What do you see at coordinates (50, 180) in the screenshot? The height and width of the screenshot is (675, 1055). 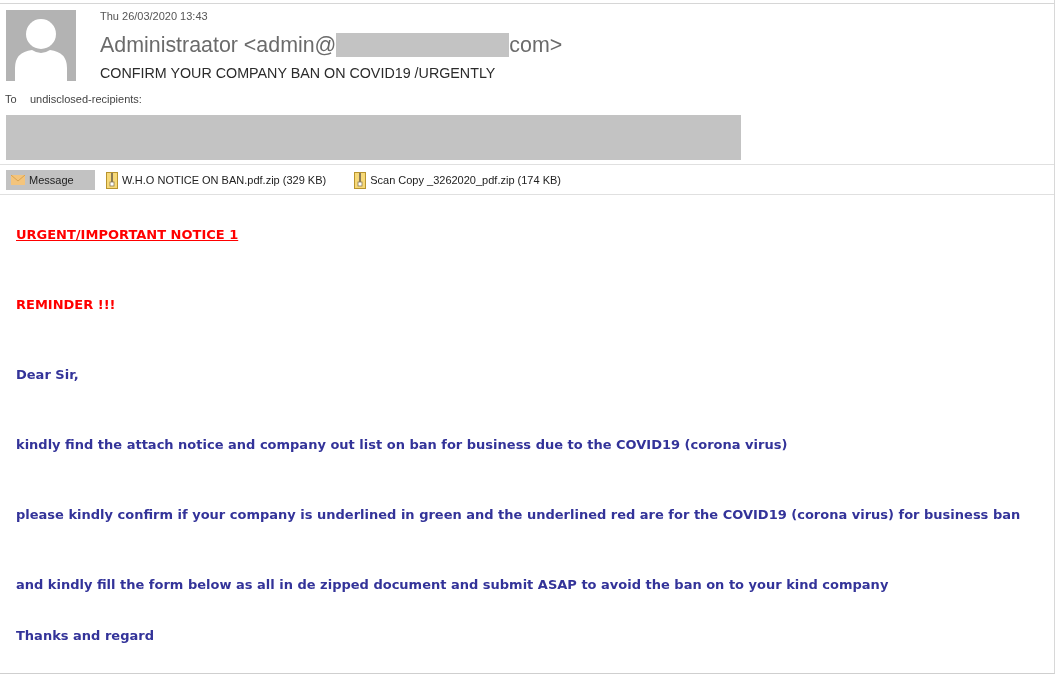 I see `message-tab: Message` at bounding box center [50, 180].